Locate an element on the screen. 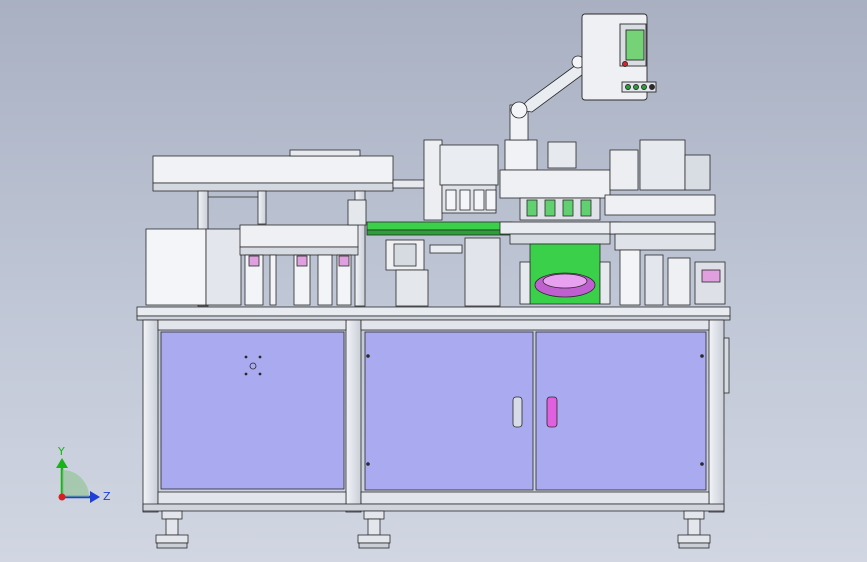  robot-arm is located at coordinates (548, 98).